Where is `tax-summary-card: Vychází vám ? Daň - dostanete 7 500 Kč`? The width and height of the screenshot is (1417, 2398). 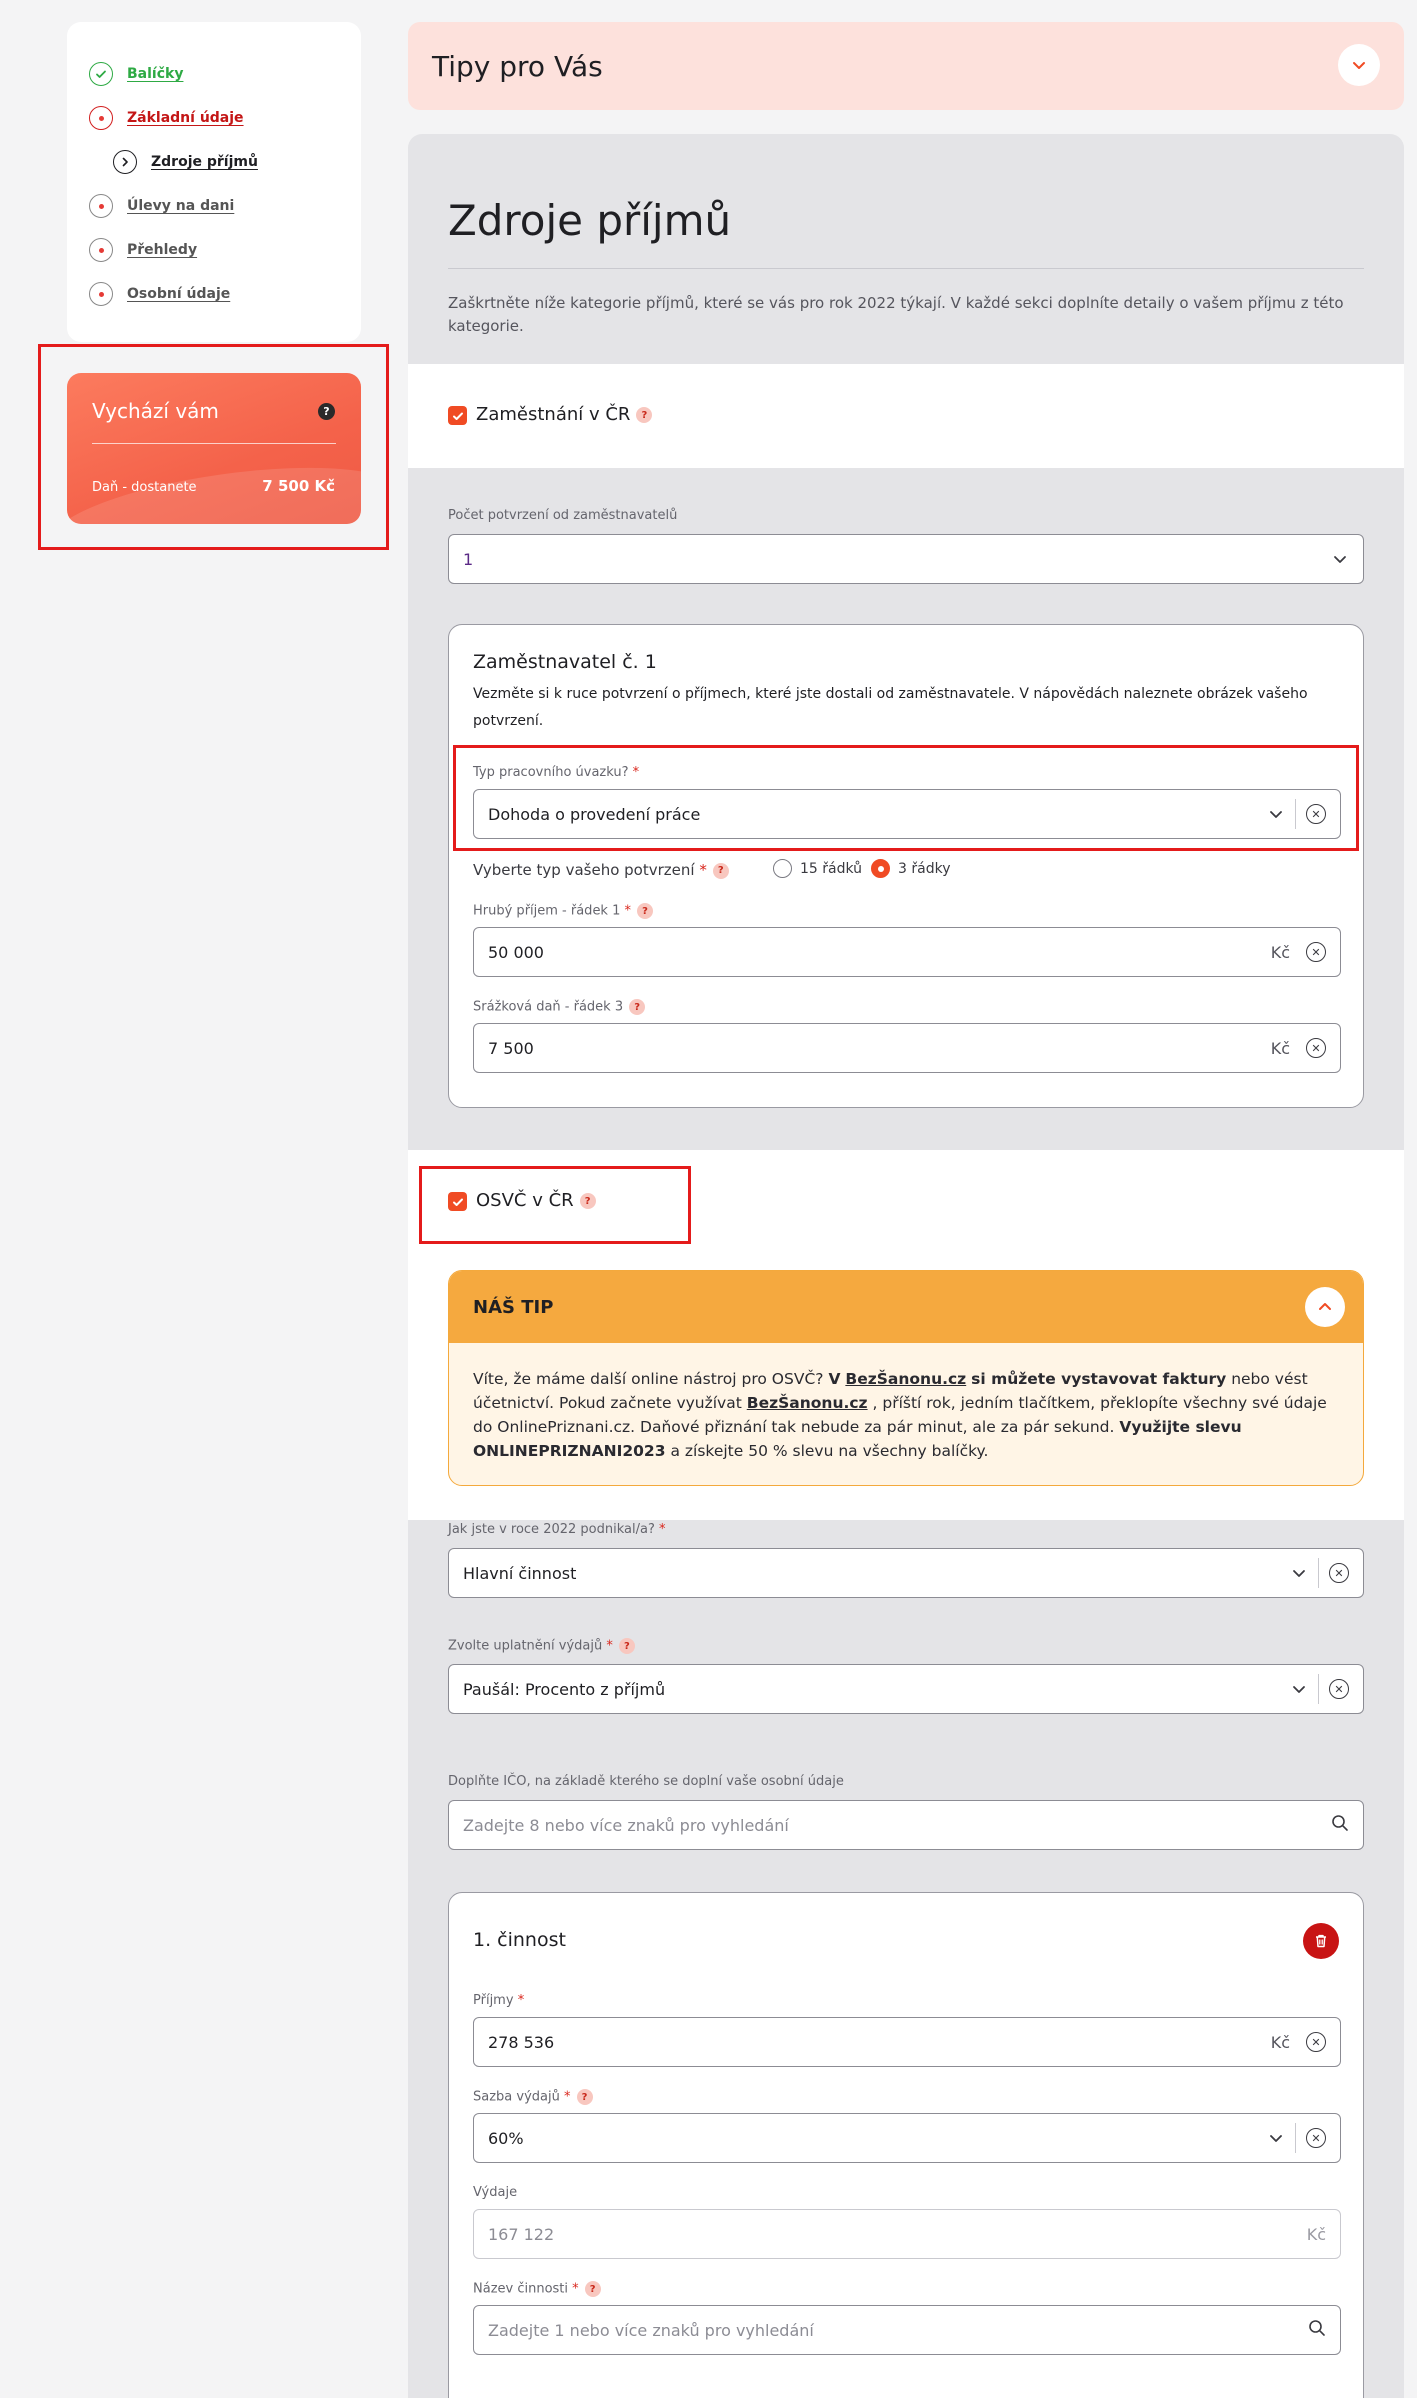 tax-summary-card: Vychází vám ? Daň - dostanete 7 500 Kč is located at coordinates (214, 448).